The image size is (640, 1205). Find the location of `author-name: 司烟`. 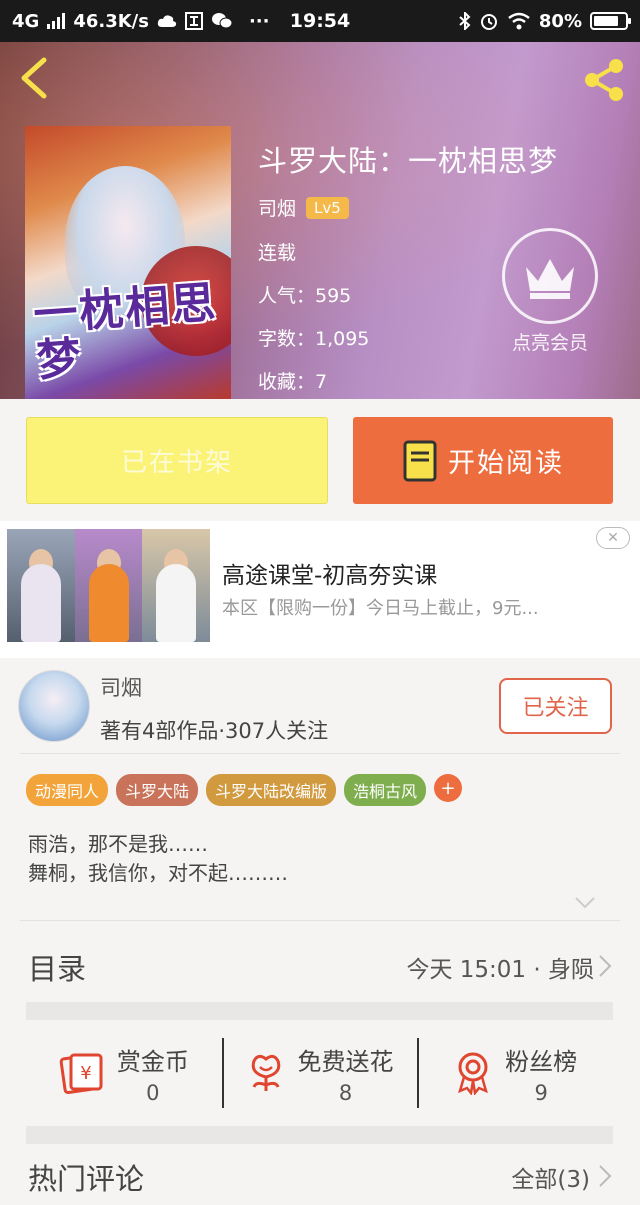

author-name: 司烟 is located at coordinates (277, 207).